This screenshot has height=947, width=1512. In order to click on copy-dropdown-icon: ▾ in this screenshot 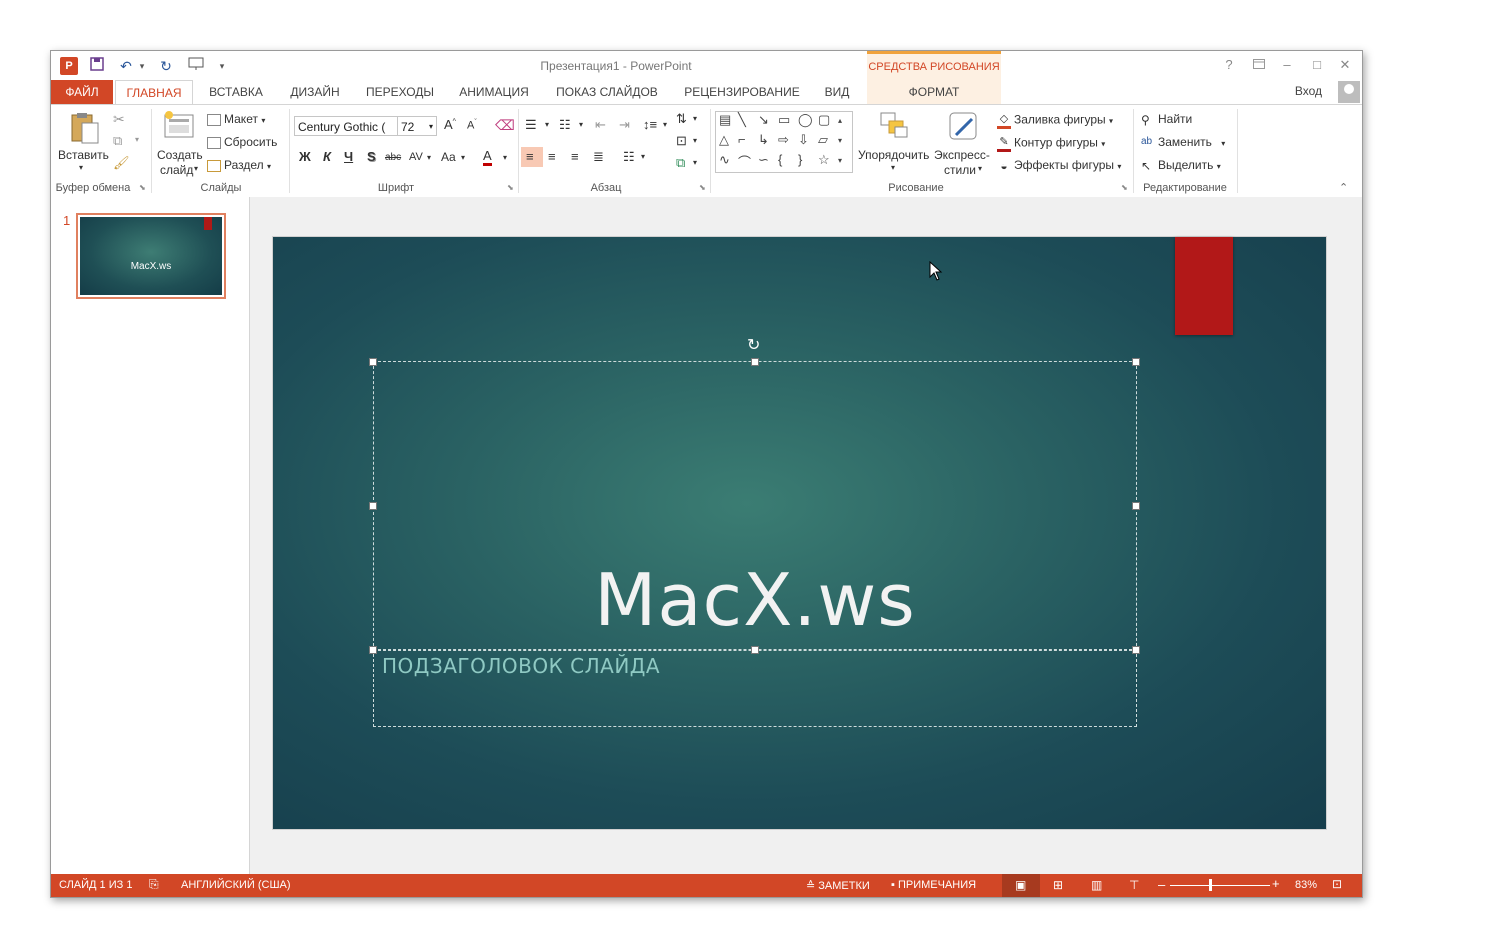, I will do `click(137, 139)`.